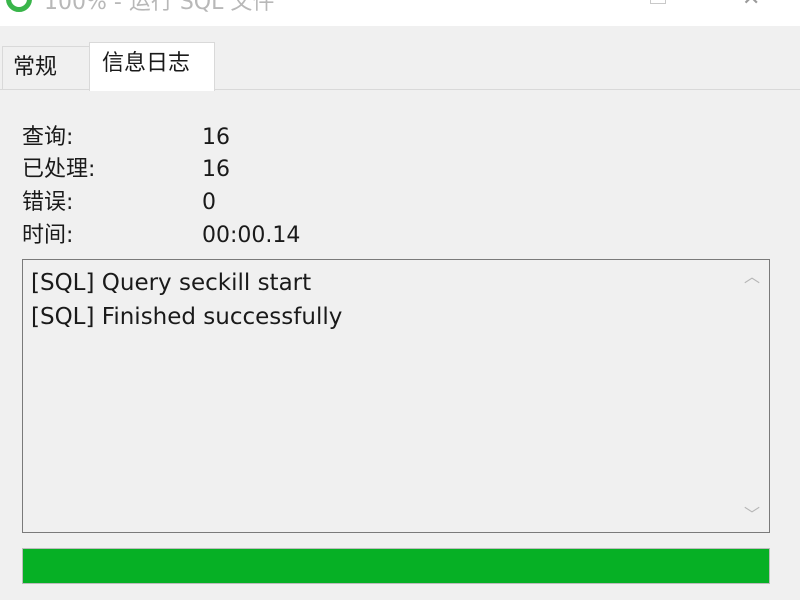  Describe the element at coordinates (59, 169) in the screenshot. I see `stat-label: 已处理:` at that location.